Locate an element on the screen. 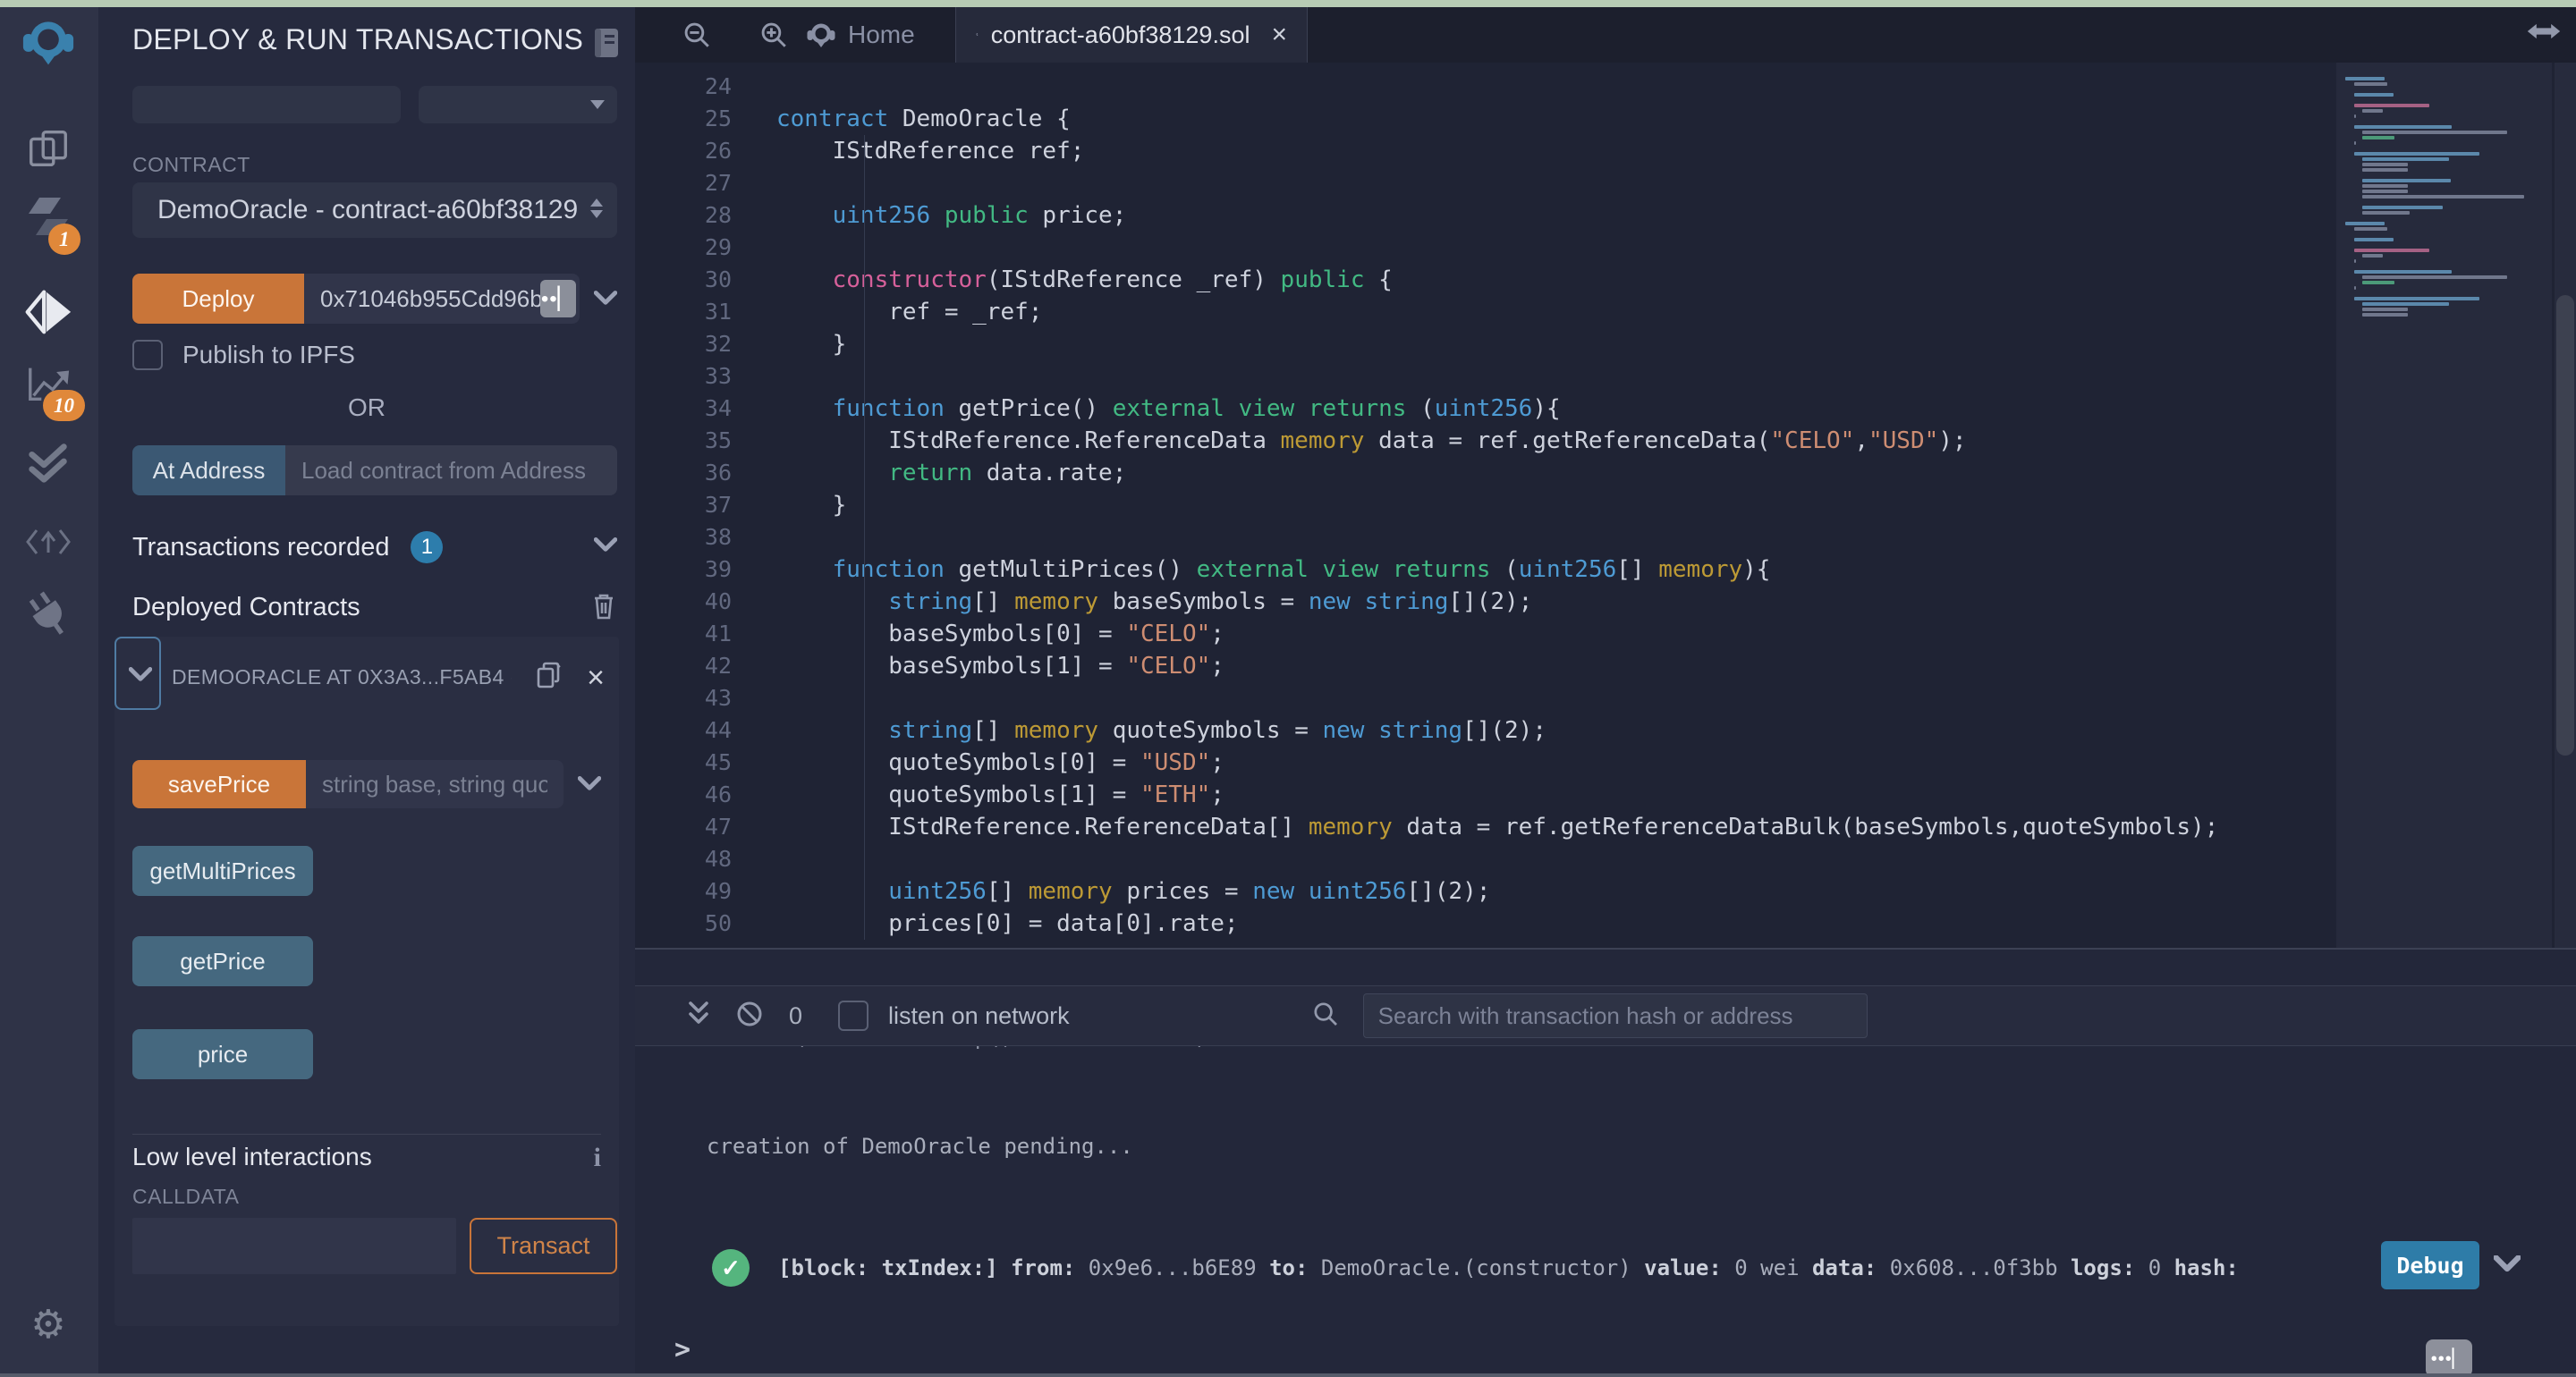 Image resolution: width=2576 pixels, height=1377 pixels. calldata-input is located at coordinates (294, 1246).